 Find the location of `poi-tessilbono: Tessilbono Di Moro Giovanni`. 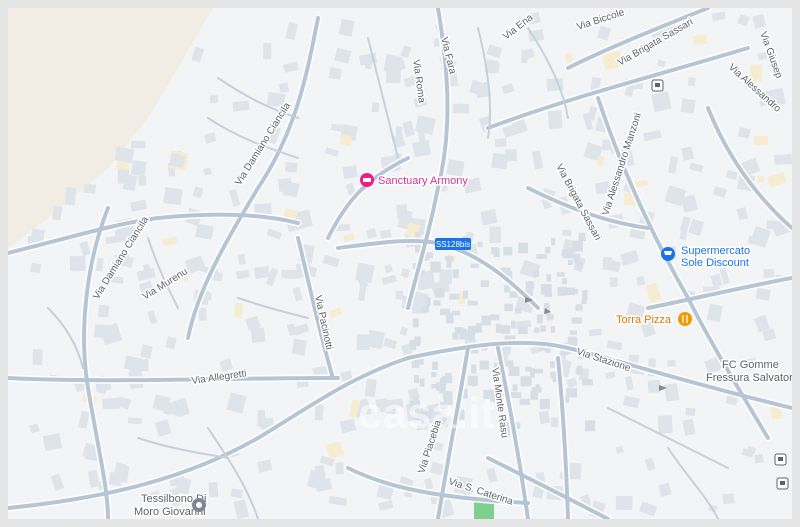

poi-tessilbono: Tessilbono Di Moro Giovanni is located at coordinates (170, 506).